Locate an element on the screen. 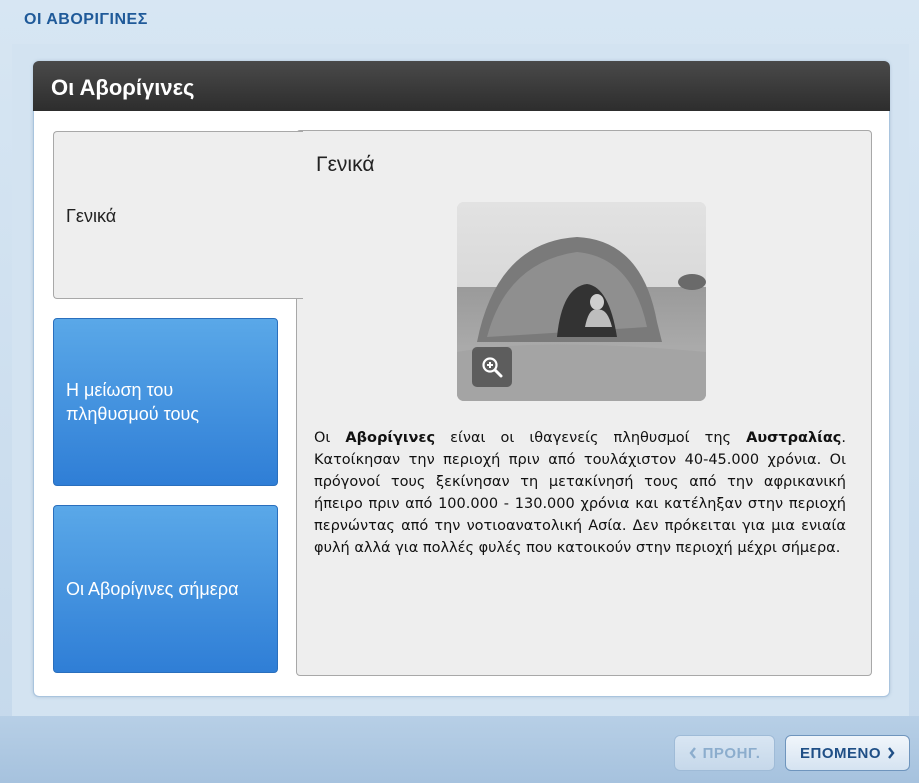  text-segment: είναι οι ιθαγενείς πληθυσμοί της is located at coordinates (591, 438).